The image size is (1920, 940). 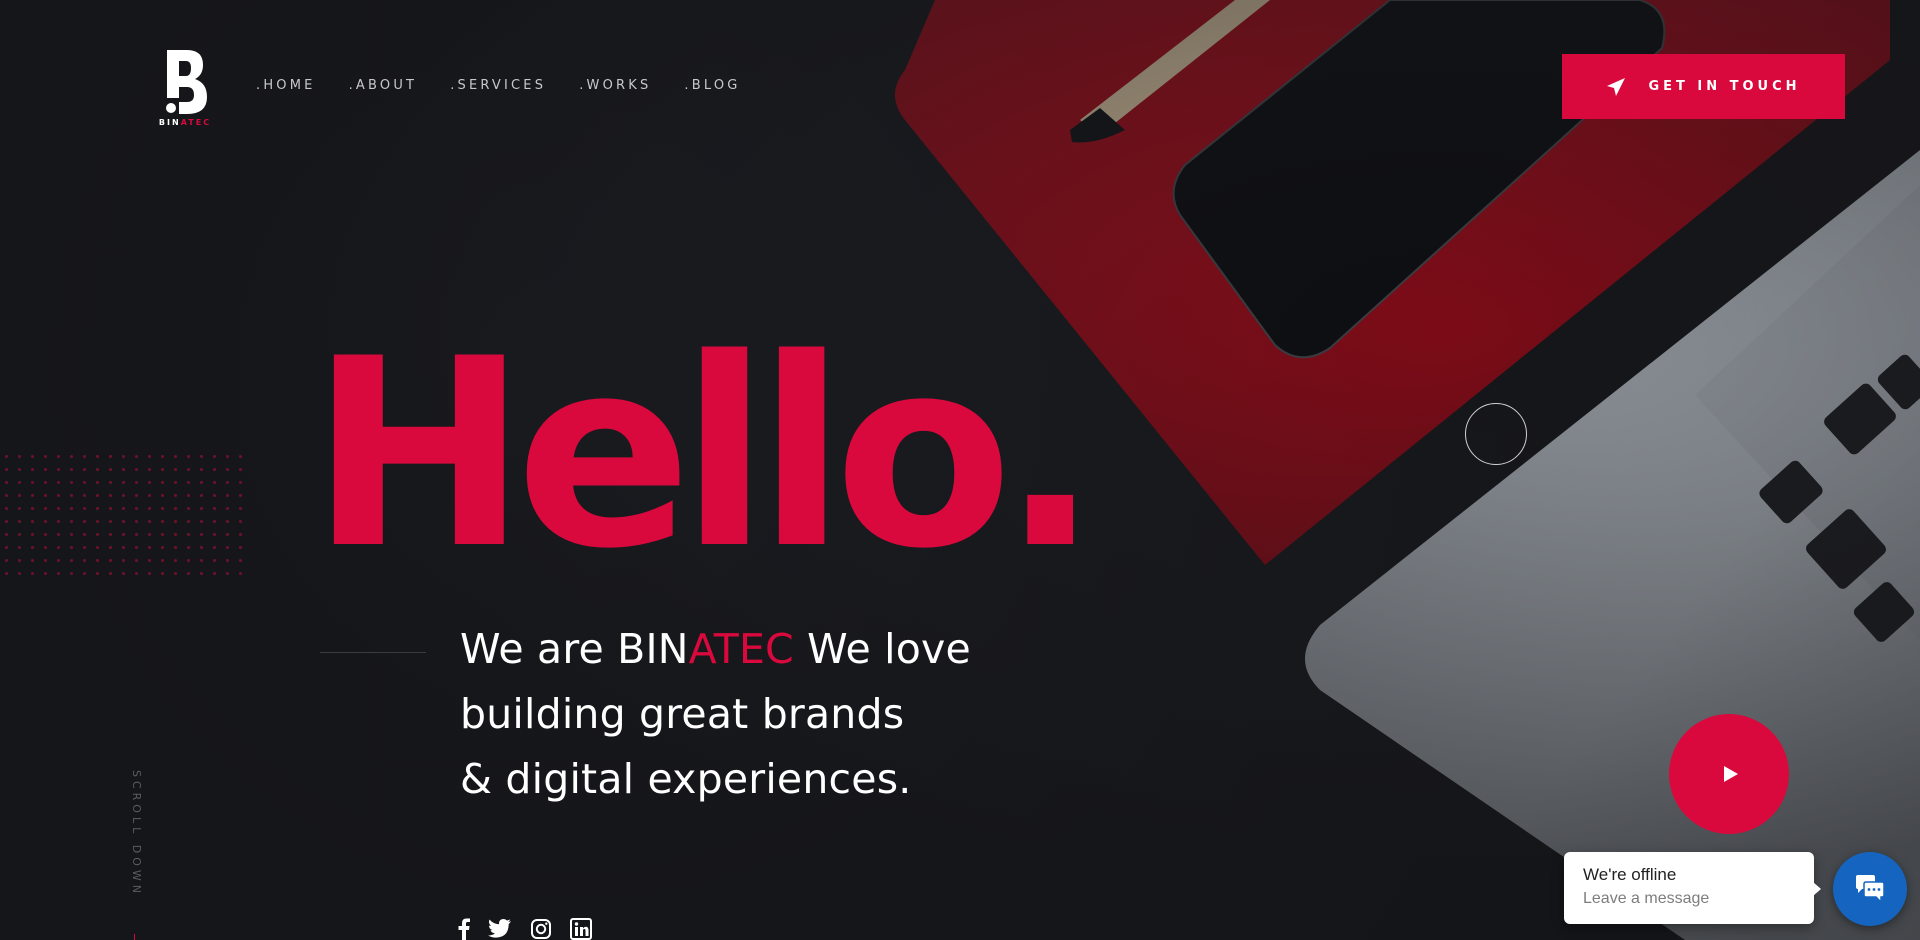 What do you see at coordinates (541, 929) in the screenshot?
I see `instagram-icon` at bounding box center [541, 929].